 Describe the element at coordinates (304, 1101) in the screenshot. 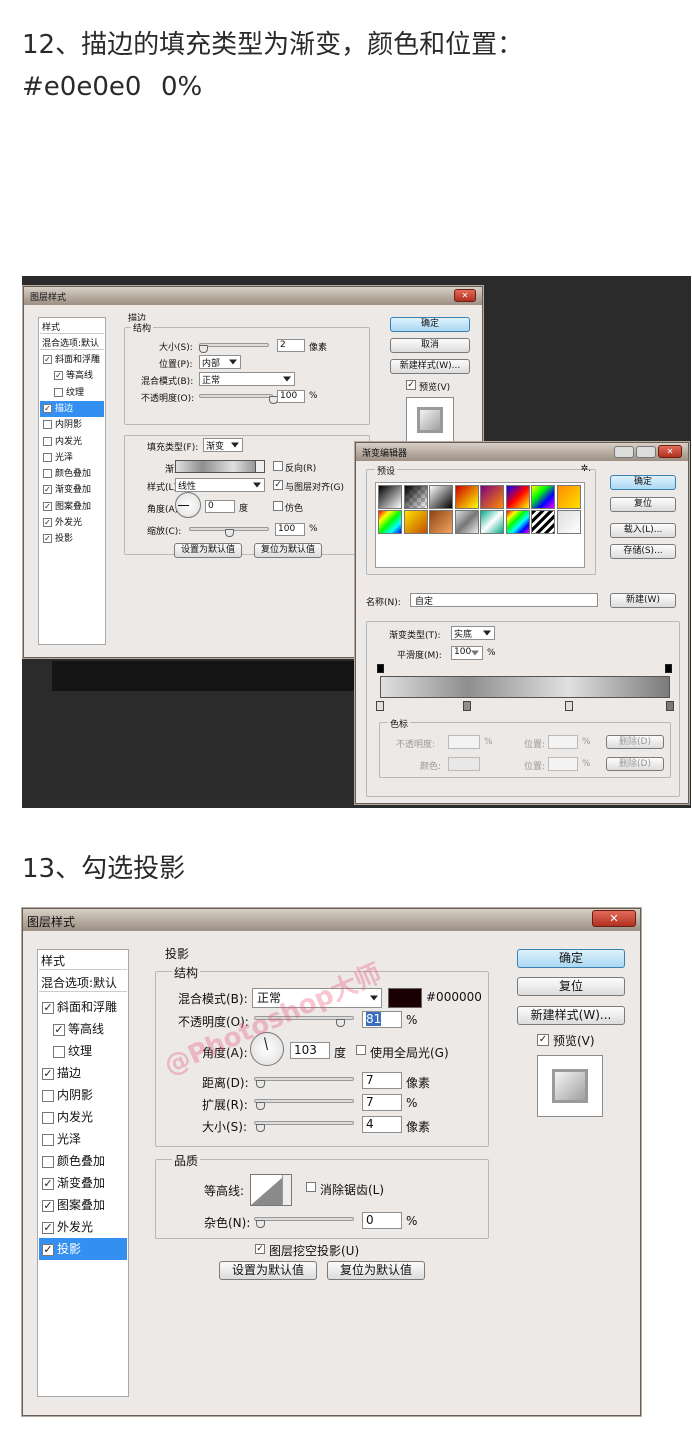

I see `spread-slider` at that location.